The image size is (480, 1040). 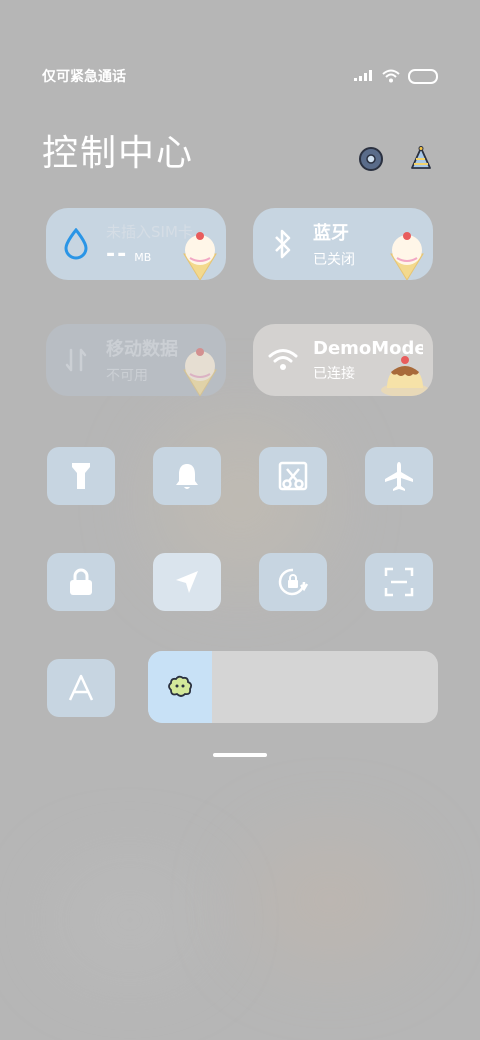 I want to click on bluetooth-text: 蓝牙 已关闭, so click(x=334, y=244).